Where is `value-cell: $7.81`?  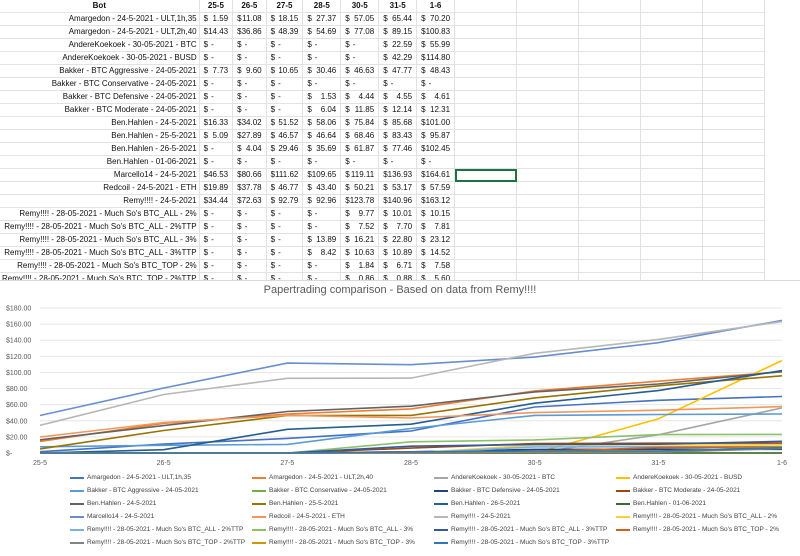 value-cell: $7.81 is located at coordinates (436, 227).